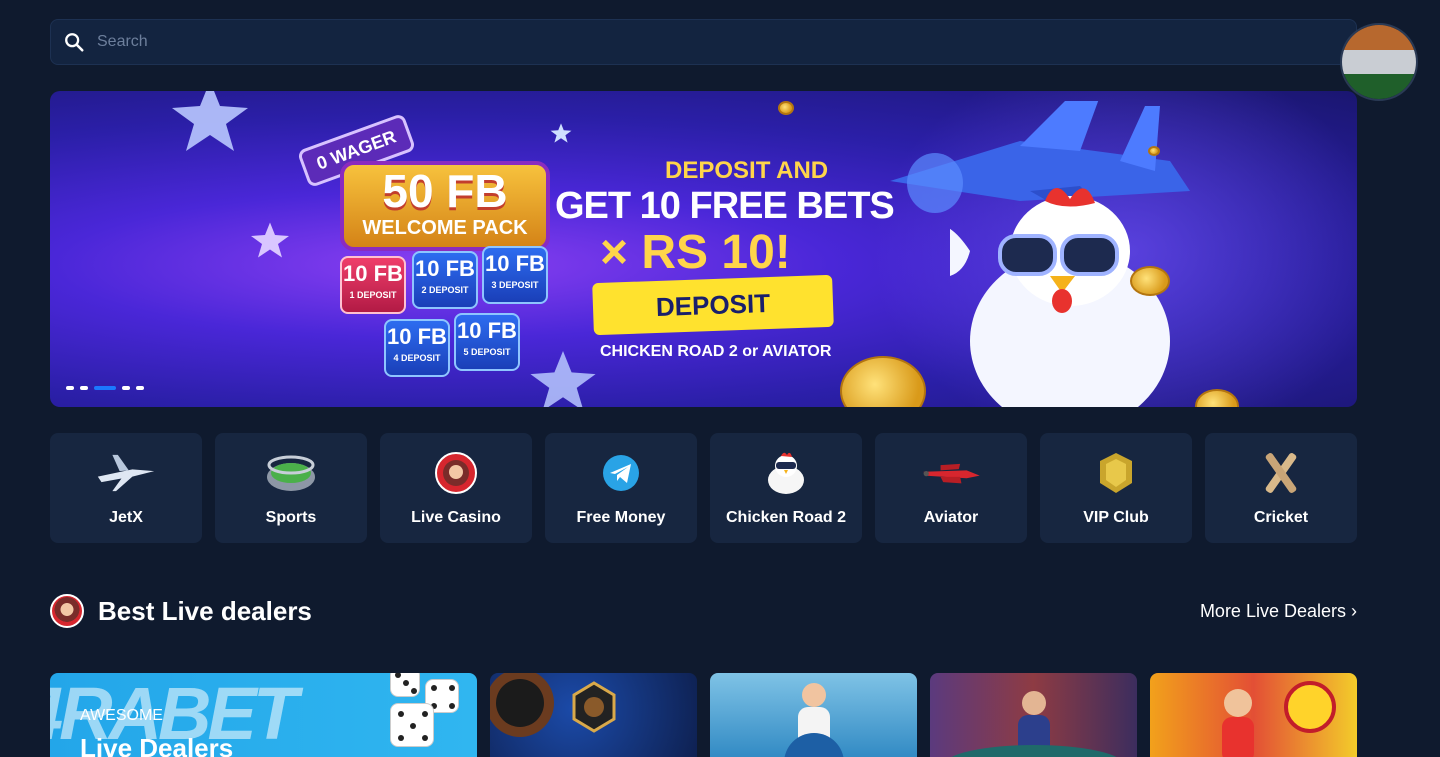 This screenshot has height=757, width=1440. What do you see at coordinates (1281, 473) in the screenshot?
I see `cricket-bats-icon` at bounding box center [1281, 473].